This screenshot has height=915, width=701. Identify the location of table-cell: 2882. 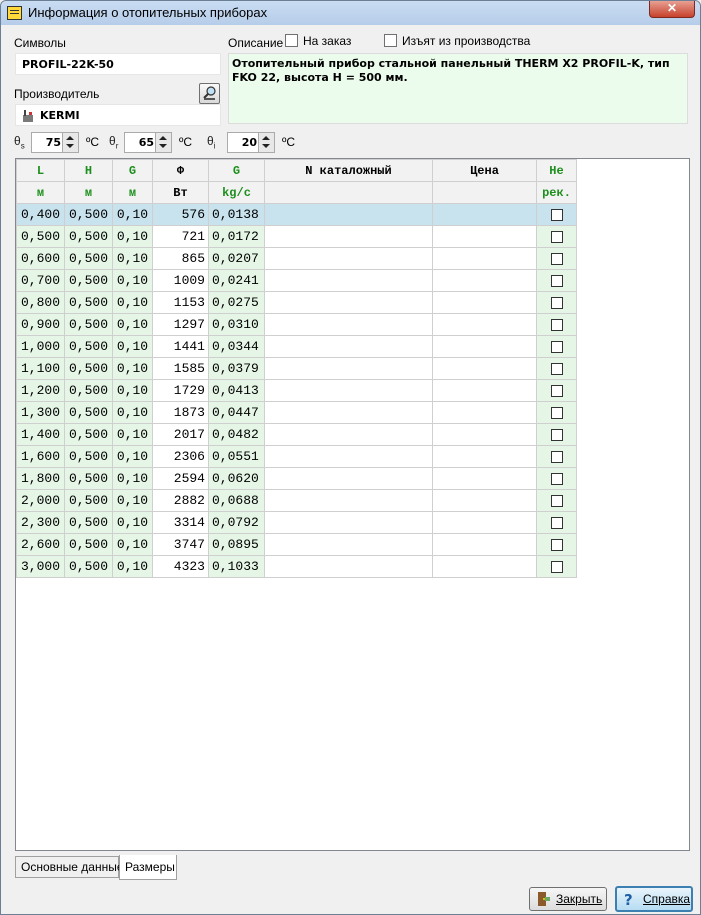
(180, 500).